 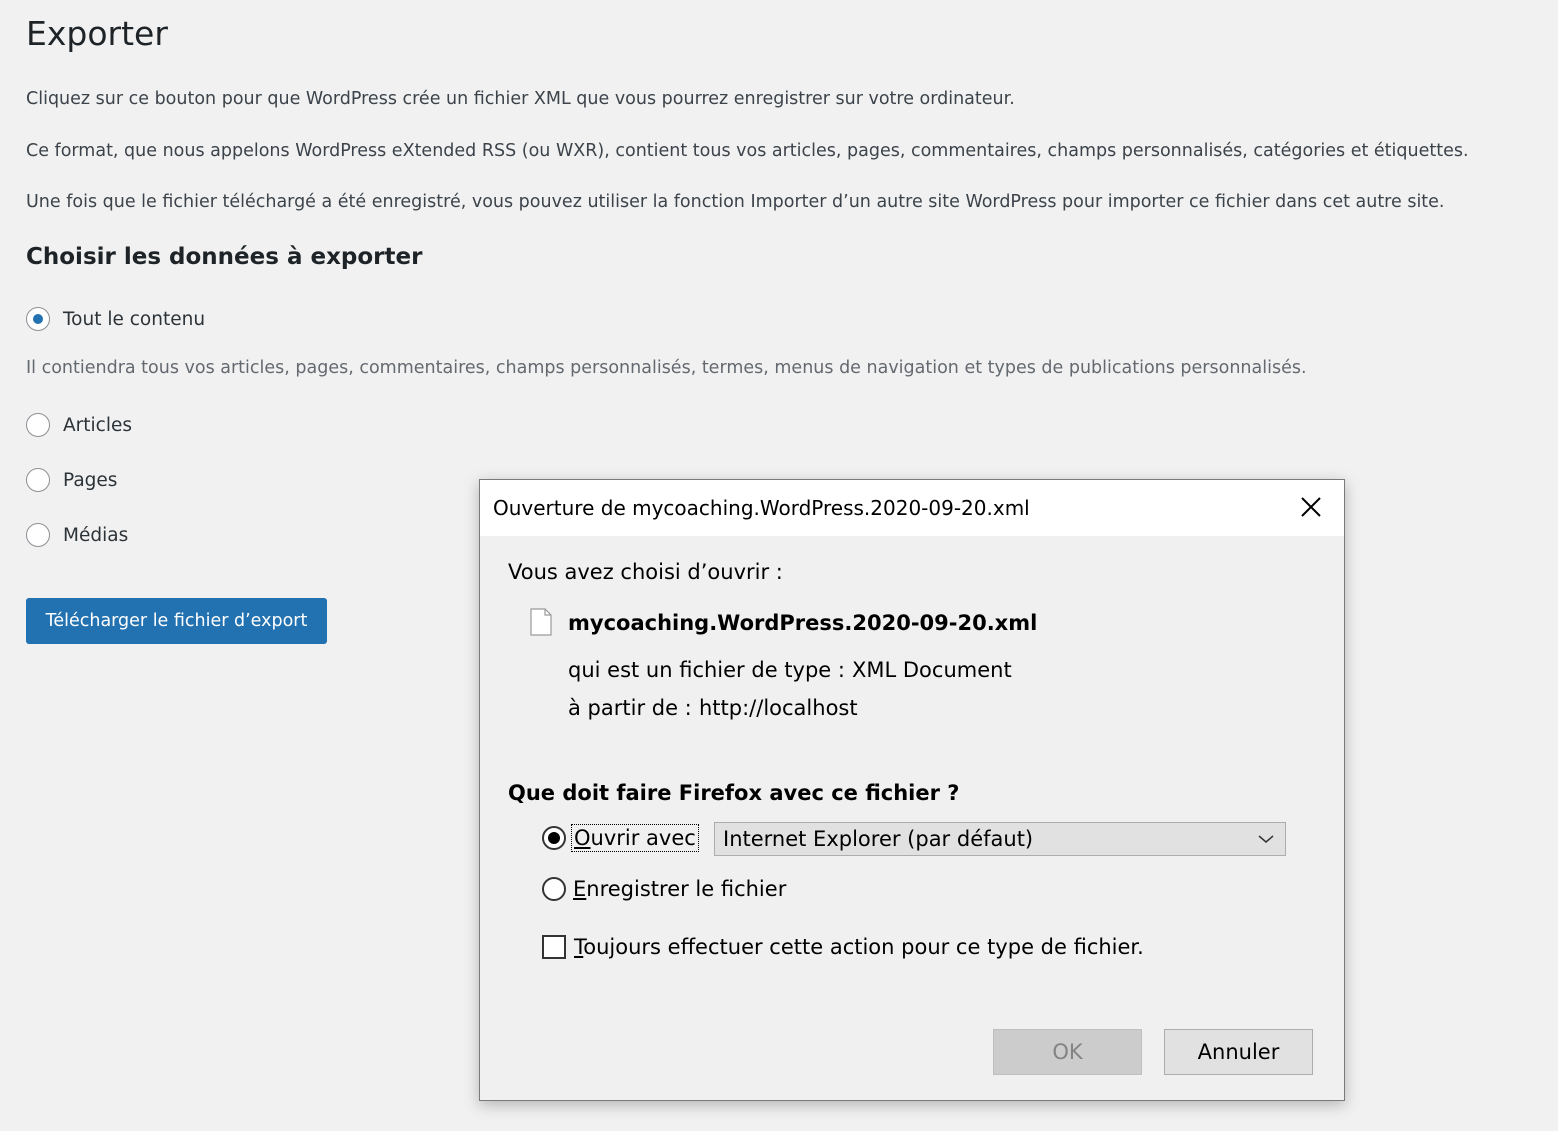 I want to click on radio-pages-label: Pages, so click(x=90, y=480).